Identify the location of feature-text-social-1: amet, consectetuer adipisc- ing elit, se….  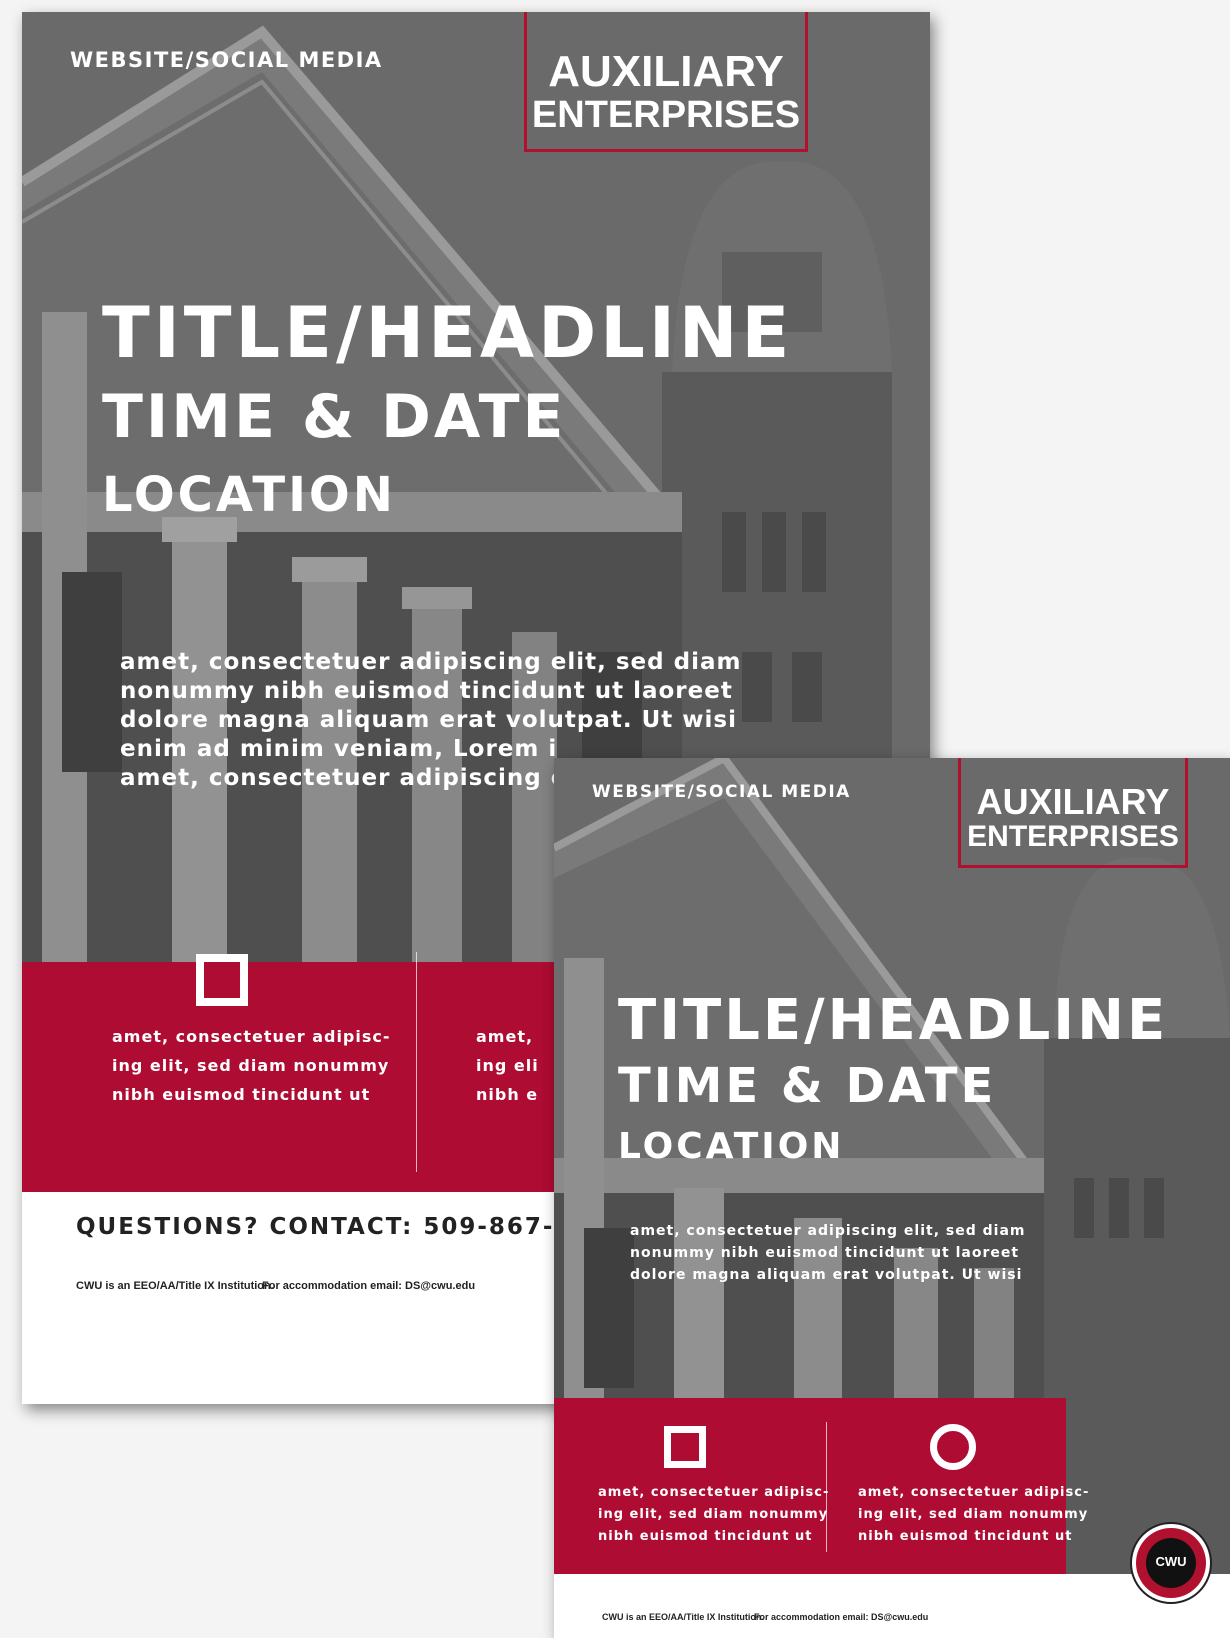
(714, 1514).